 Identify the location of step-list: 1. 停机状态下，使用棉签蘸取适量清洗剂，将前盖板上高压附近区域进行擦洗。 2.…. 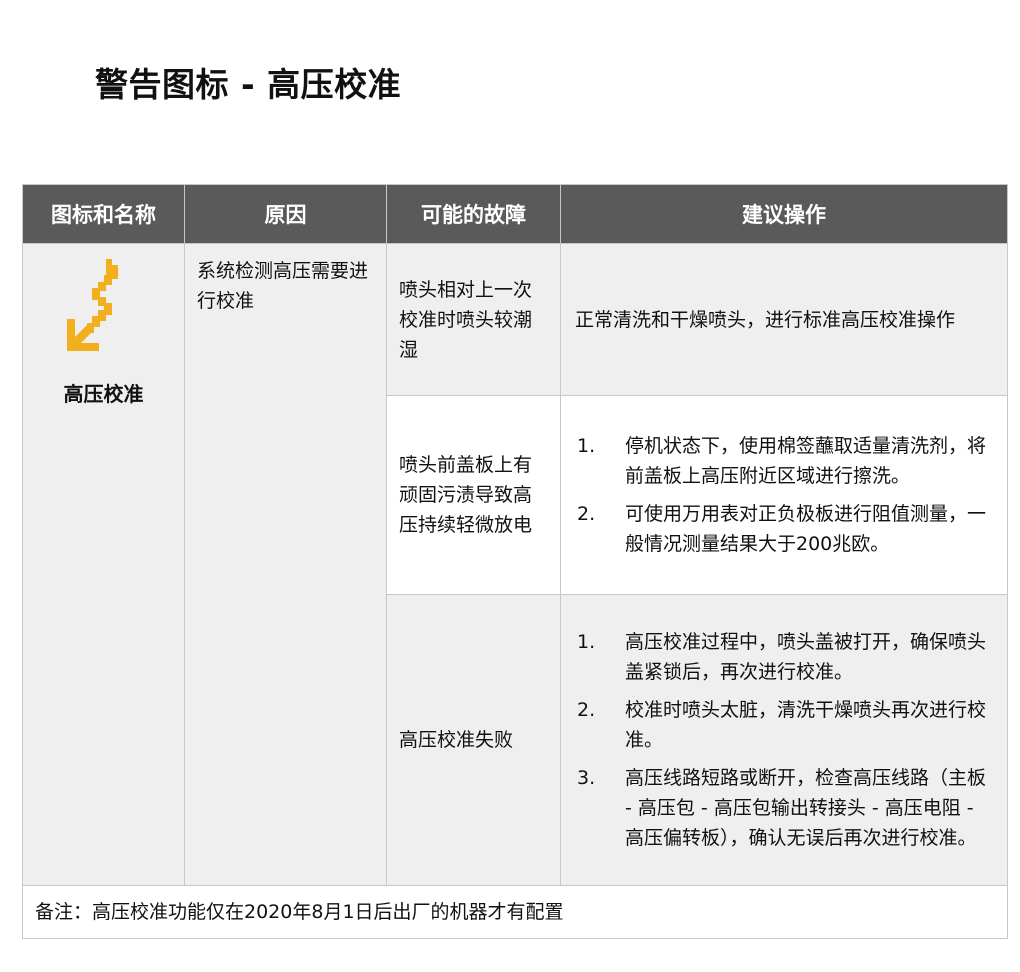
(784, 495).